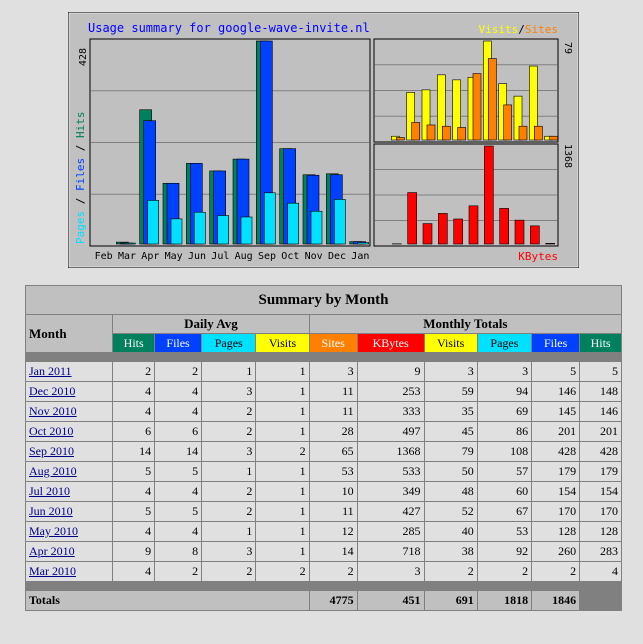 This screenshot has height=644, width=643. I want to click on tr-ymax-label: 79, so click(567, 48).